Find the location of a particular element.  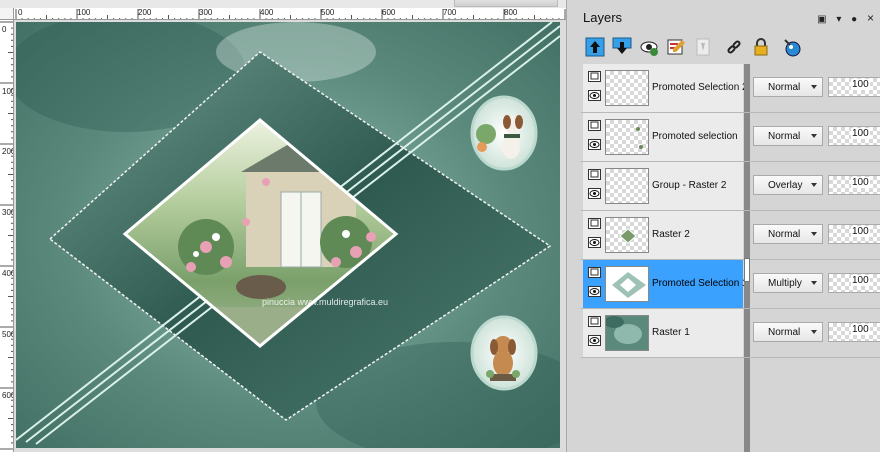

ruler-left-ticks is located at coordinates (6, 235).